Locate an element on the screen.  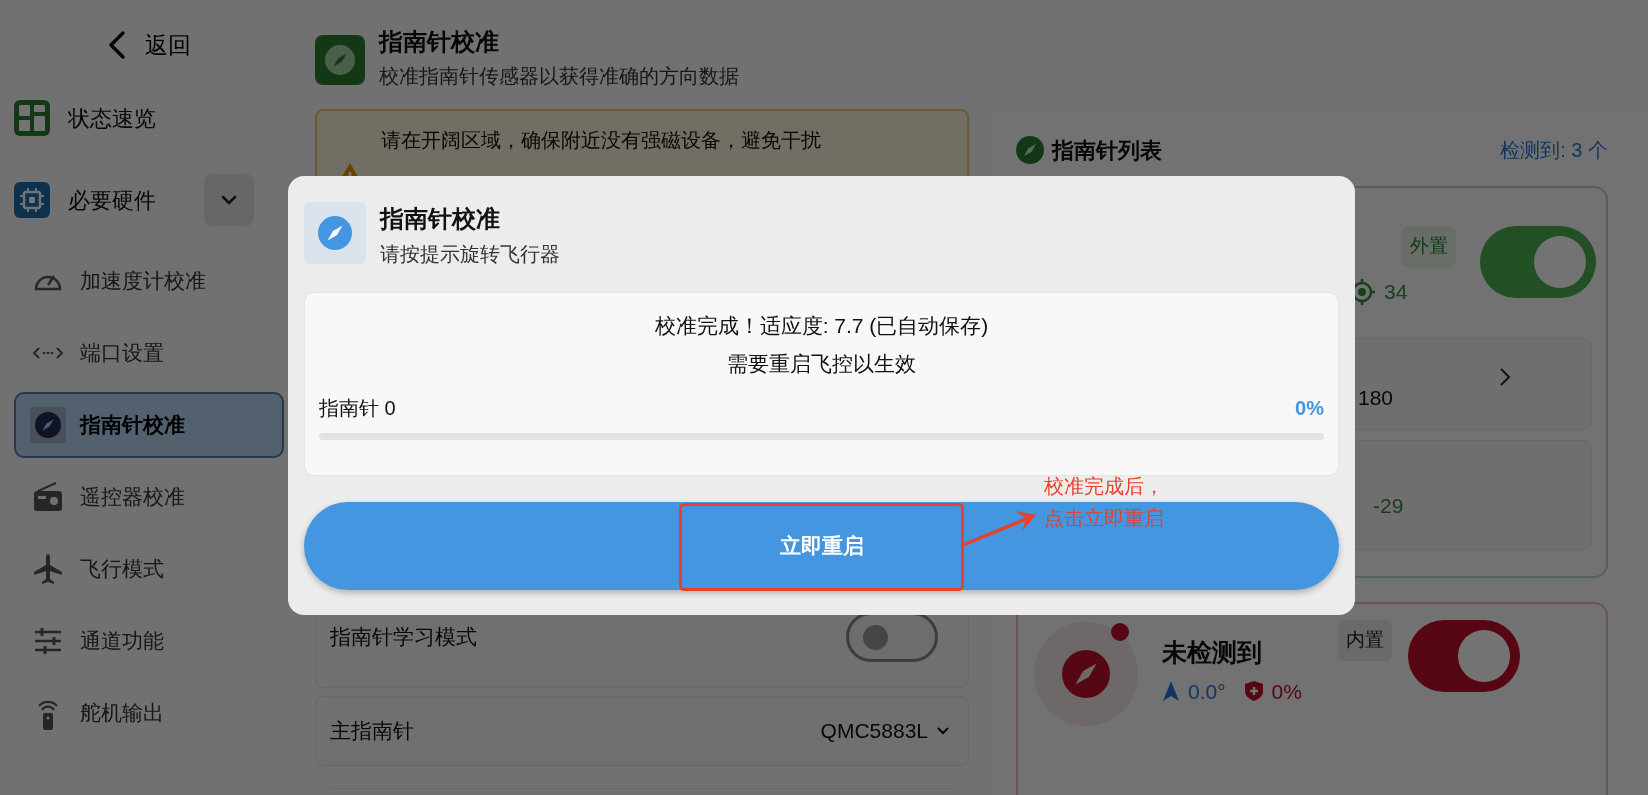
setting-label: 主指南针 is located at coordinates (372, 731).